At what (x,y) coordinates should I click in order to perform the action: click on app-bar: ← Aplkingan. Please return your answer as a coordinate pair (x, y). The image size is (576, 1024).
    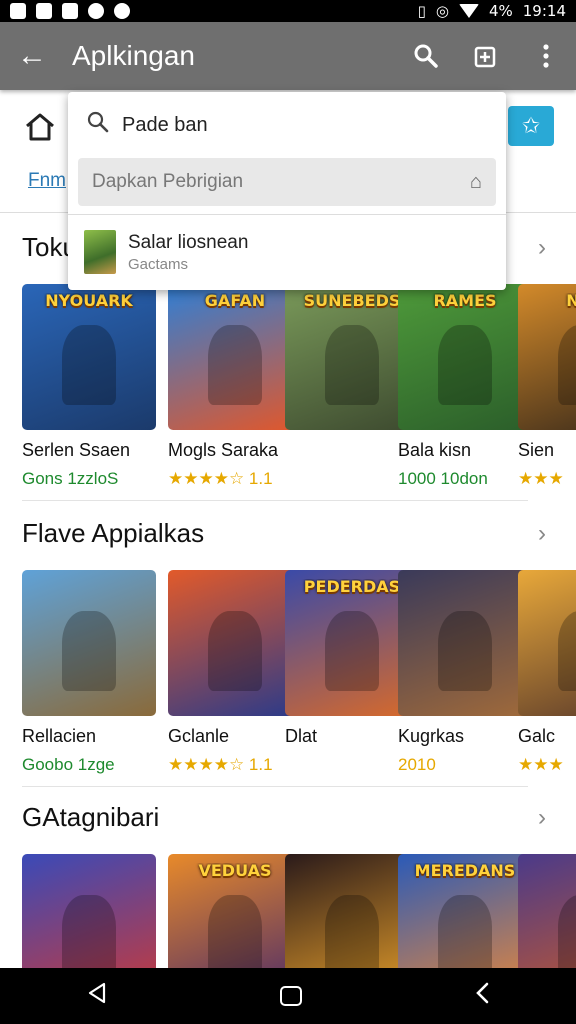
    Looking at the image, I should click on (288, 56).